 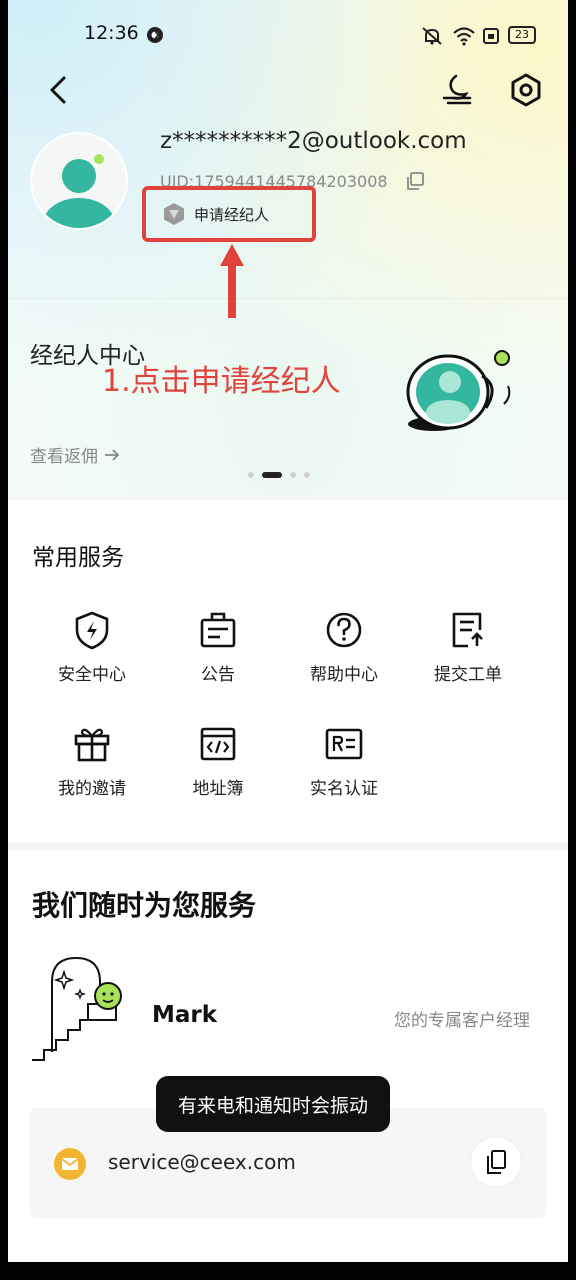 What do you see at coordinates (232, 214) in the screenshot?
I see `apply-broker-label: 申请经纪人` at bounding box center [232, 214].